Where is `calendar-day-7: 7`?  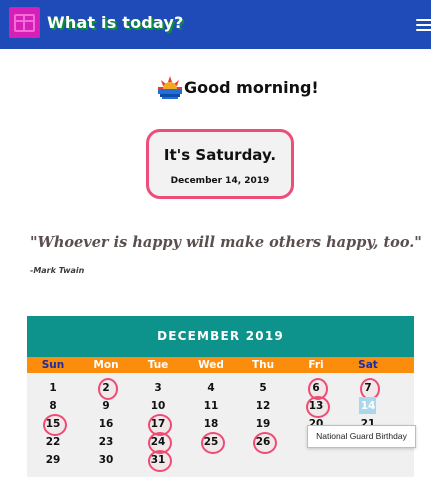 calendar-day-7: 7 is located at coordinates (368, 389).